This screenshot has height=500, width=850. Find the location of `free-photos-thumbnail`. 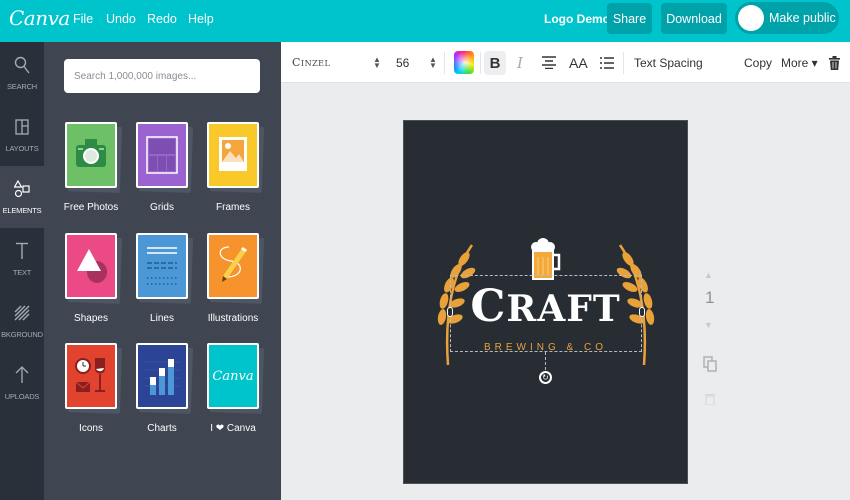

free-photos-thumbnail is located at coordinates (91, 155).